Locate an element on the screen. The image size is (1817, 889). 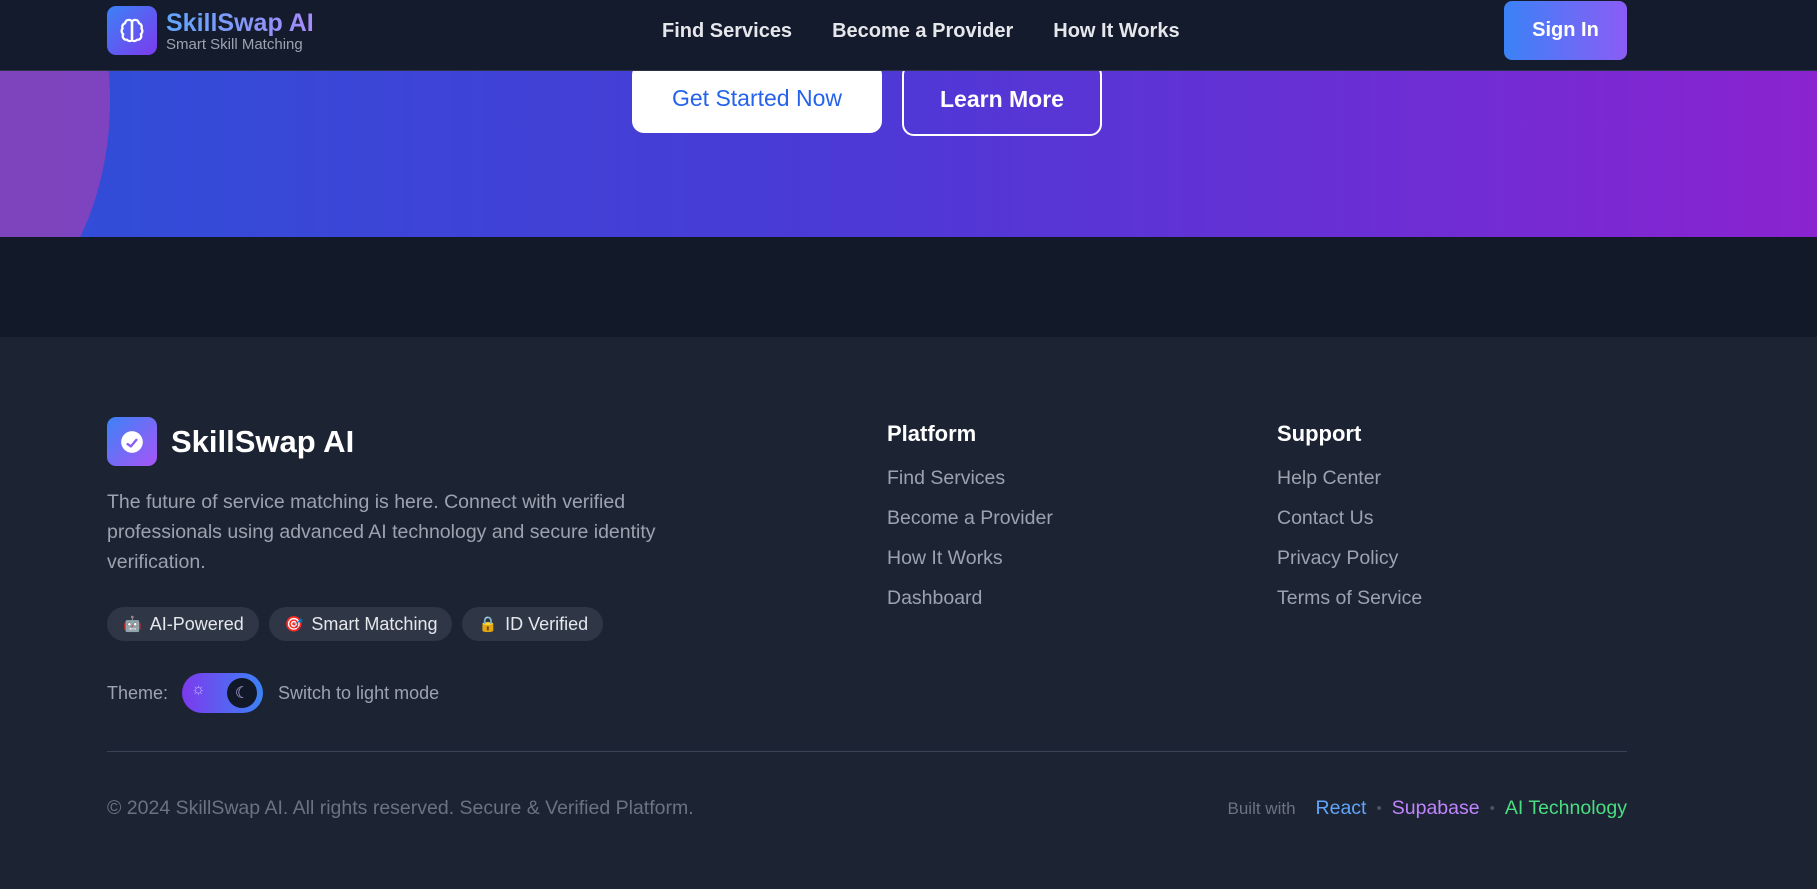
moon-icon: ☾ is located at coordinates (242, 693).